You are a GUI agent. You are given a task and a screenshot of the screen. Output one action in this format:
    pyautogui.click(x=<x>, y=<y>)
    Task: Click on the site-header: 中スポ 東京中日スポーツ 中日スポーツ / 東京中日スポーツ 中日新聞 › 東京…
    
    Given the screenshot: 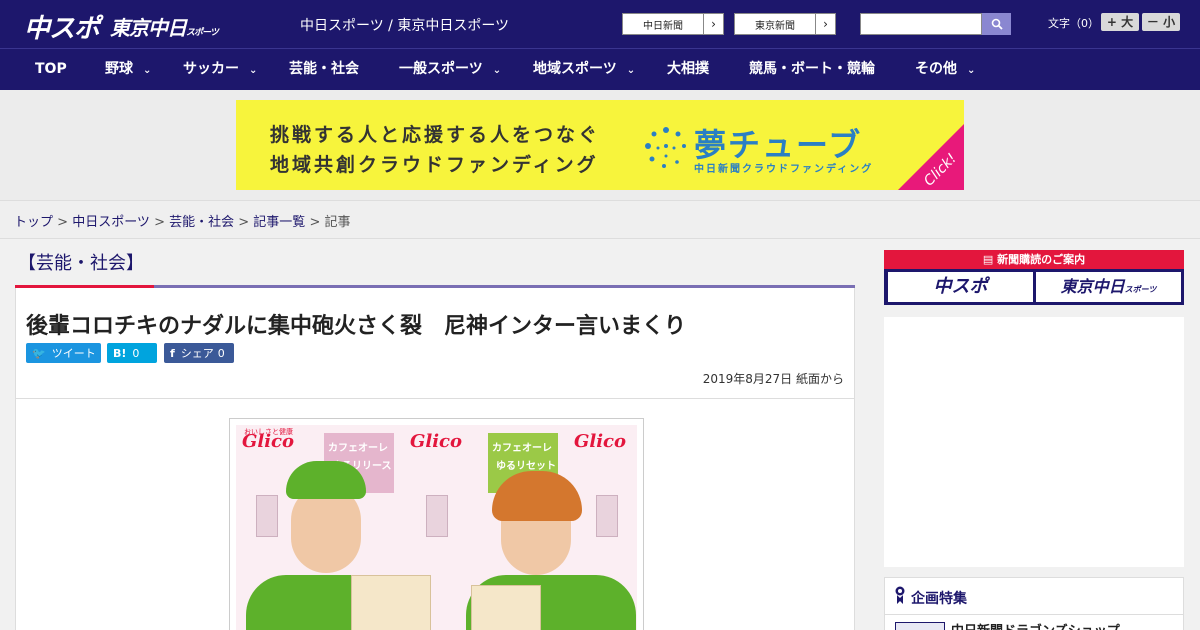 What is the action you would take?
    pyautogui.click(x=600, y=24)
    